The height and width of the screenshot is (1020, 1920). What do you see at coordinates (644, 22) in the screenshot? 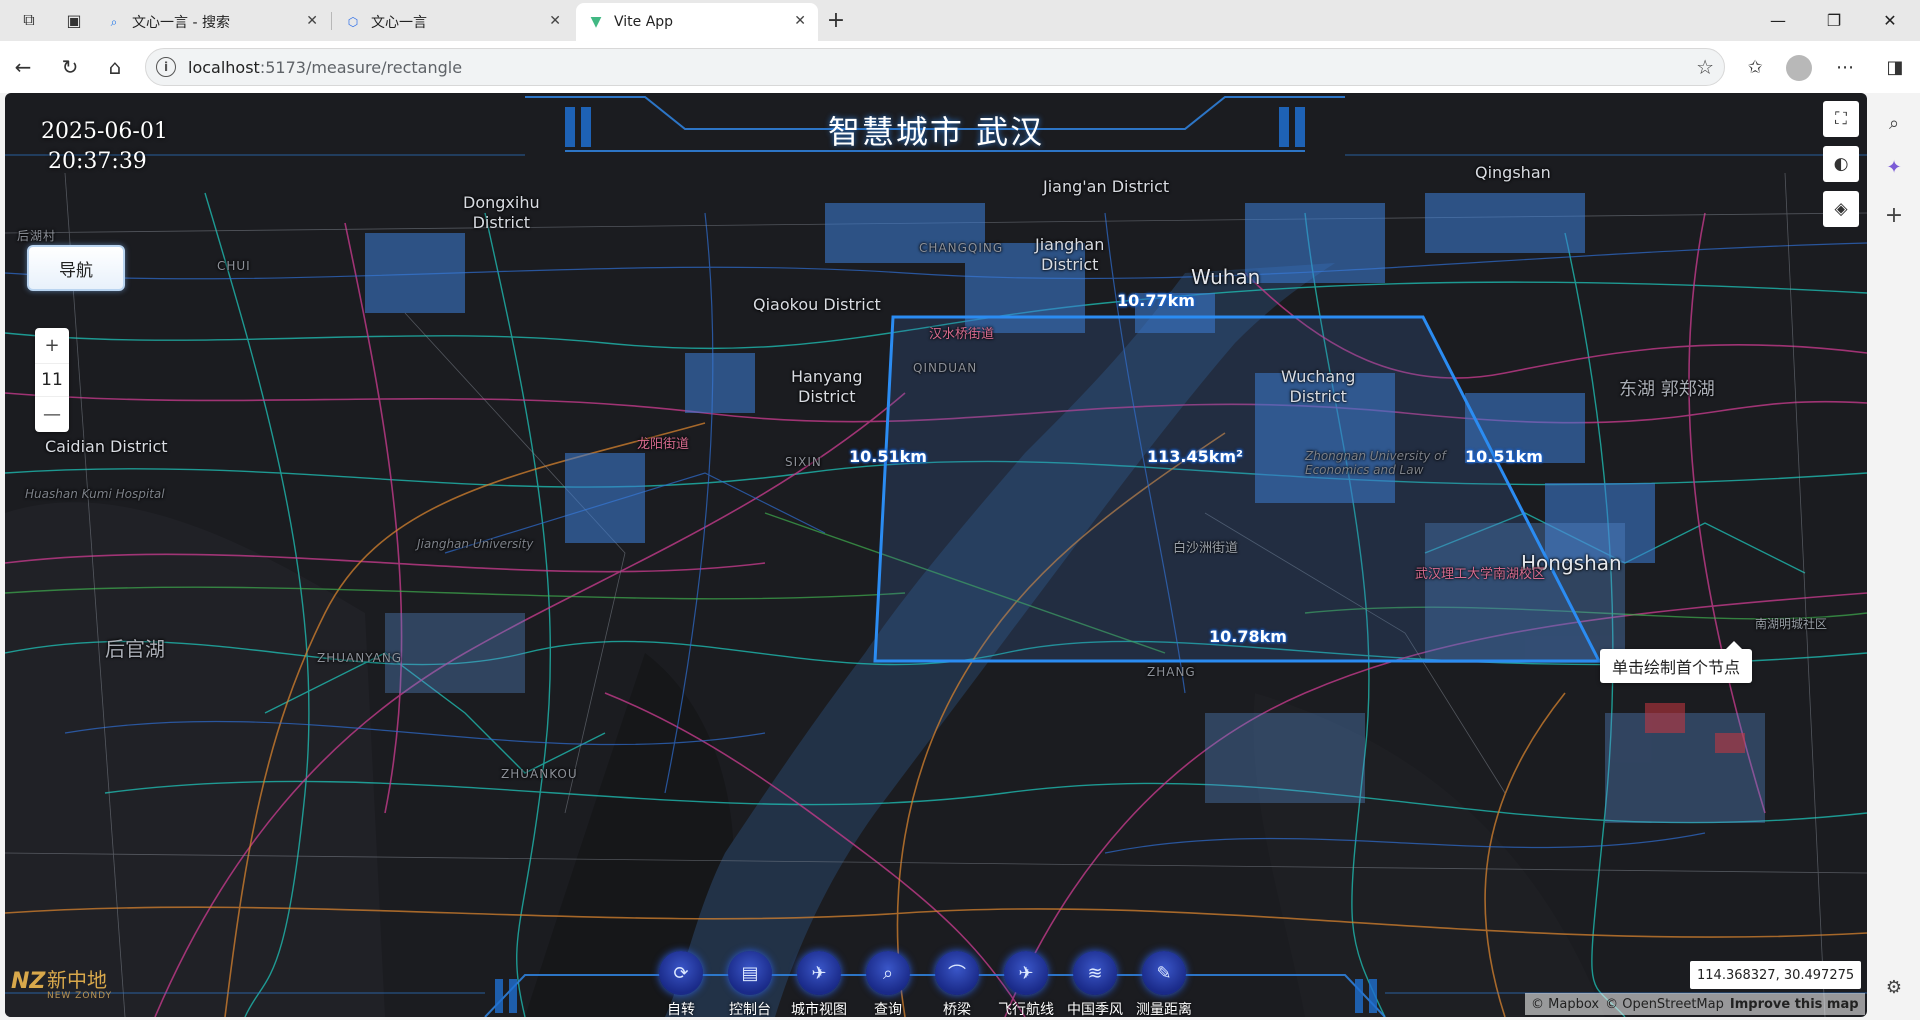
I see `tab-title: Vite App` at bounding box center [644, 22].